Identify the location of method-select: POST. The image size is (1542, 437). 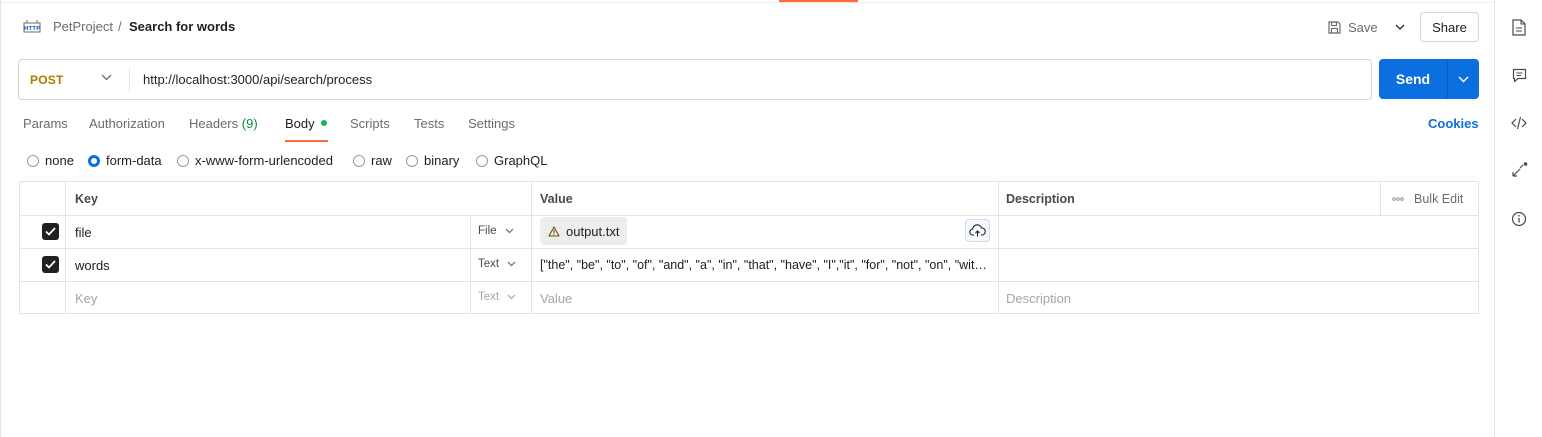
(74, 79).